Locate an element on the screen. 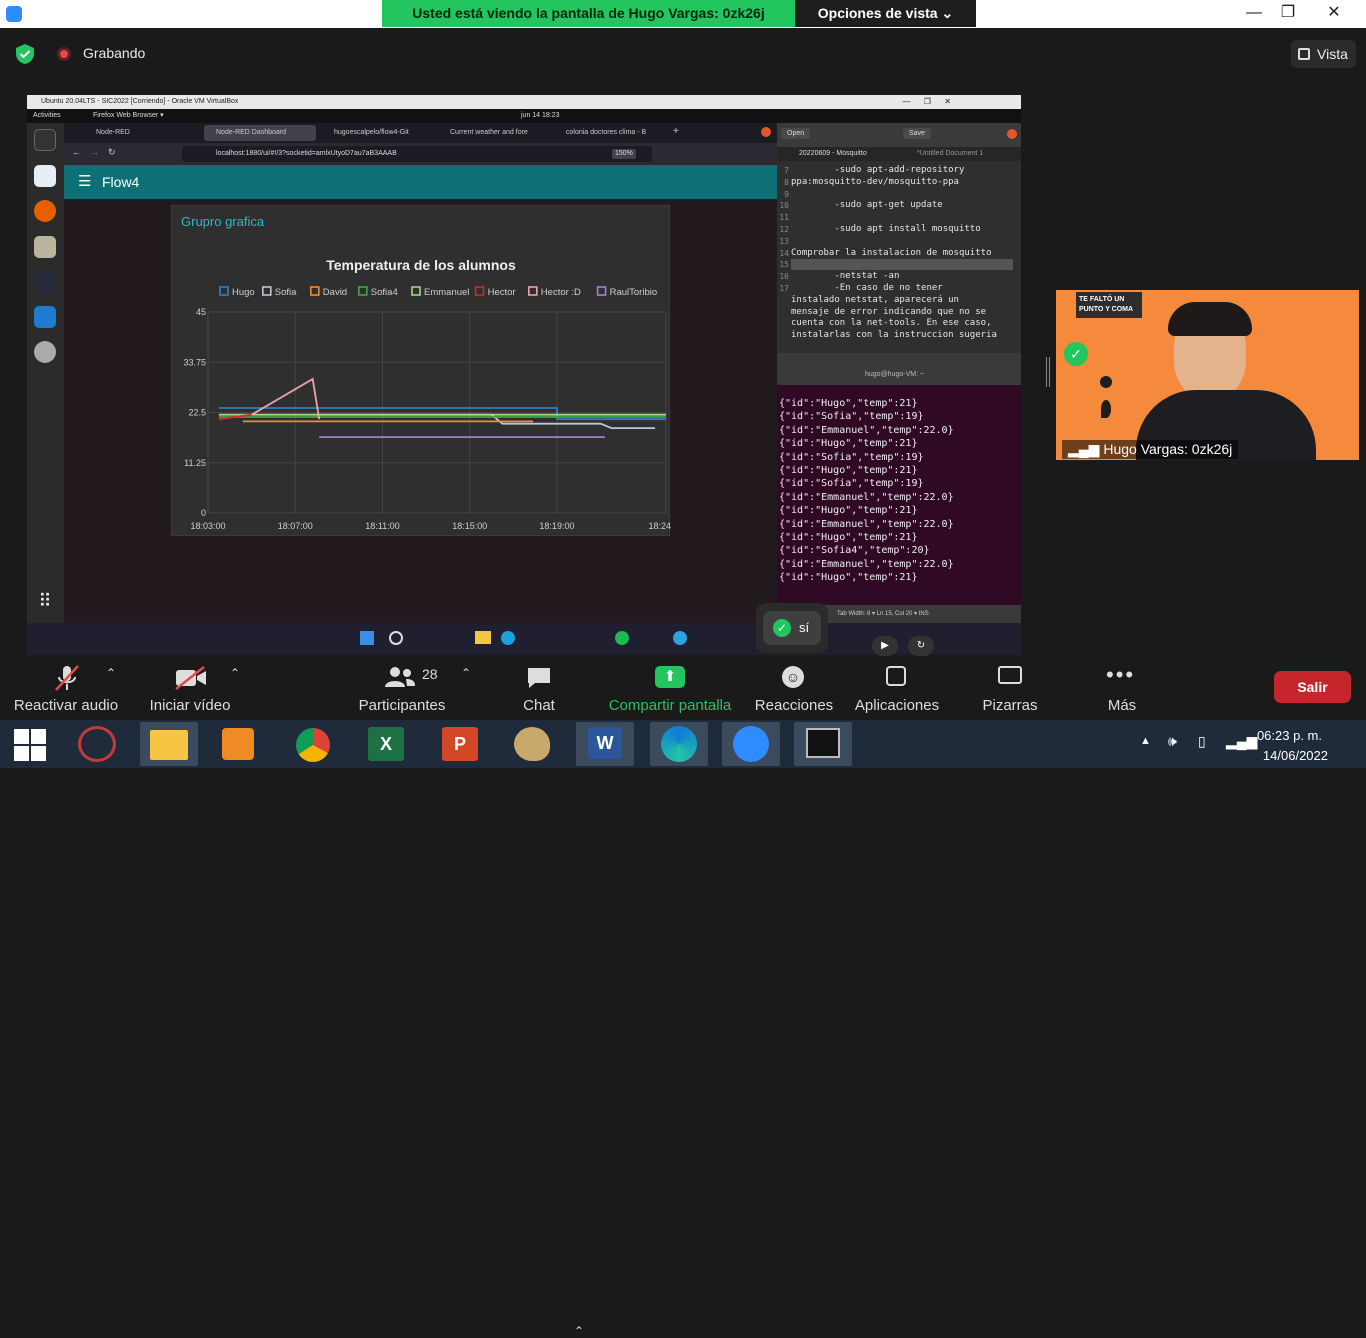 The width and height of the screenshot is (1366, 1338). whiteboards-button: Pizarras is located at coordinates (1010, 689).